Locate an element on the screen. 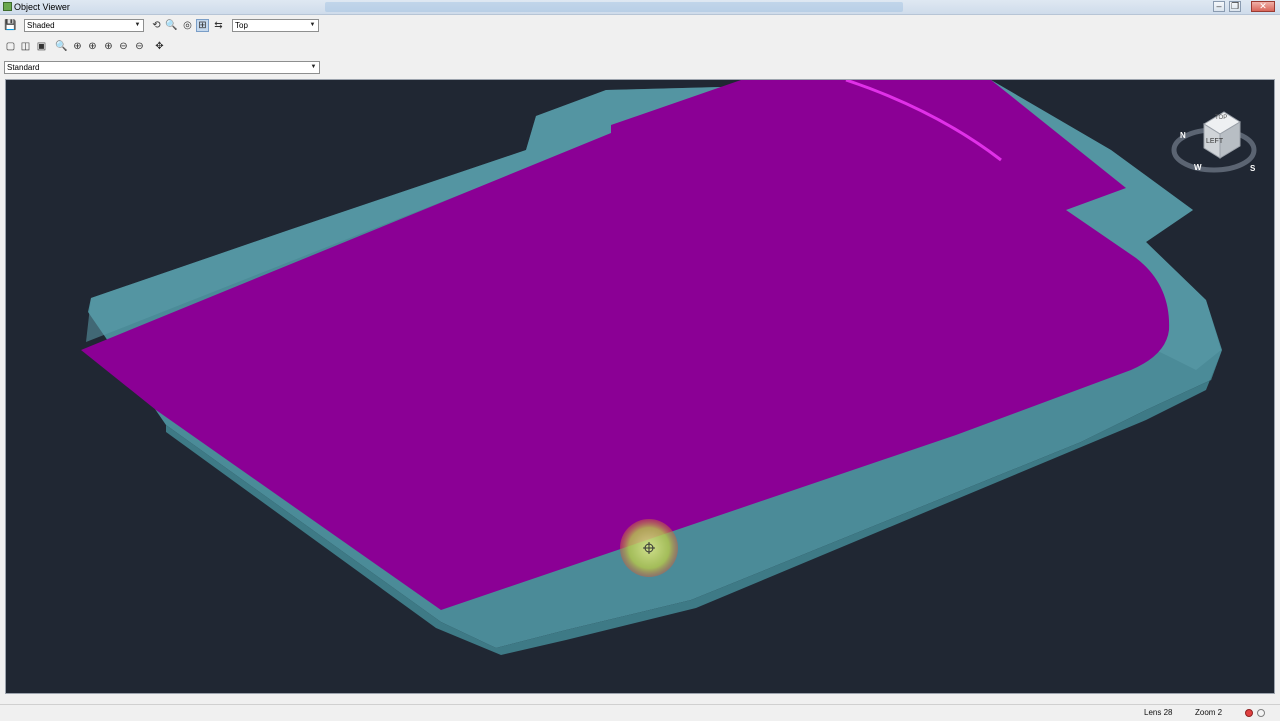 The image size is (1280, 721). zoom-window-icon: ⊕ is located at coordinates (92, 46).